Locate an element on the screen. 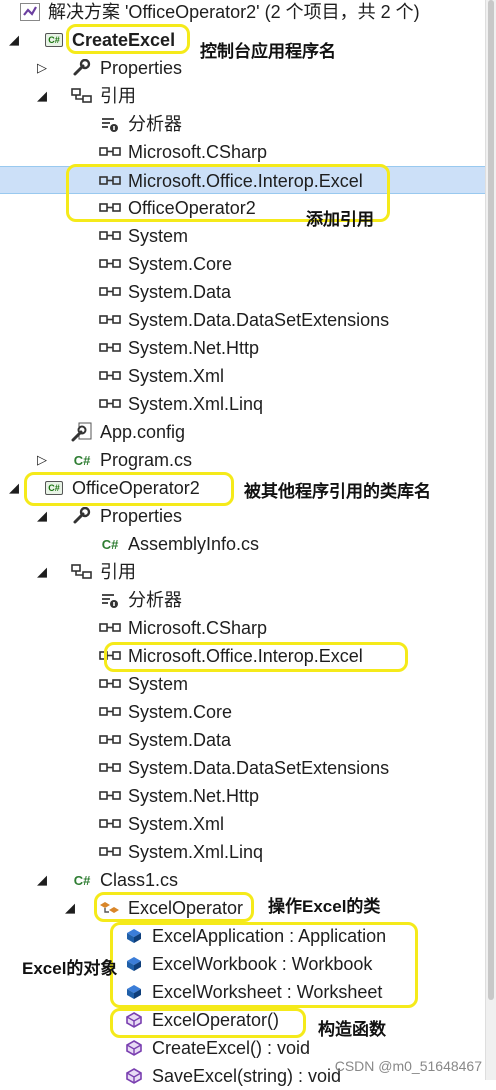  highlight-officeoperator2-project is located at coordinates (129, 489).